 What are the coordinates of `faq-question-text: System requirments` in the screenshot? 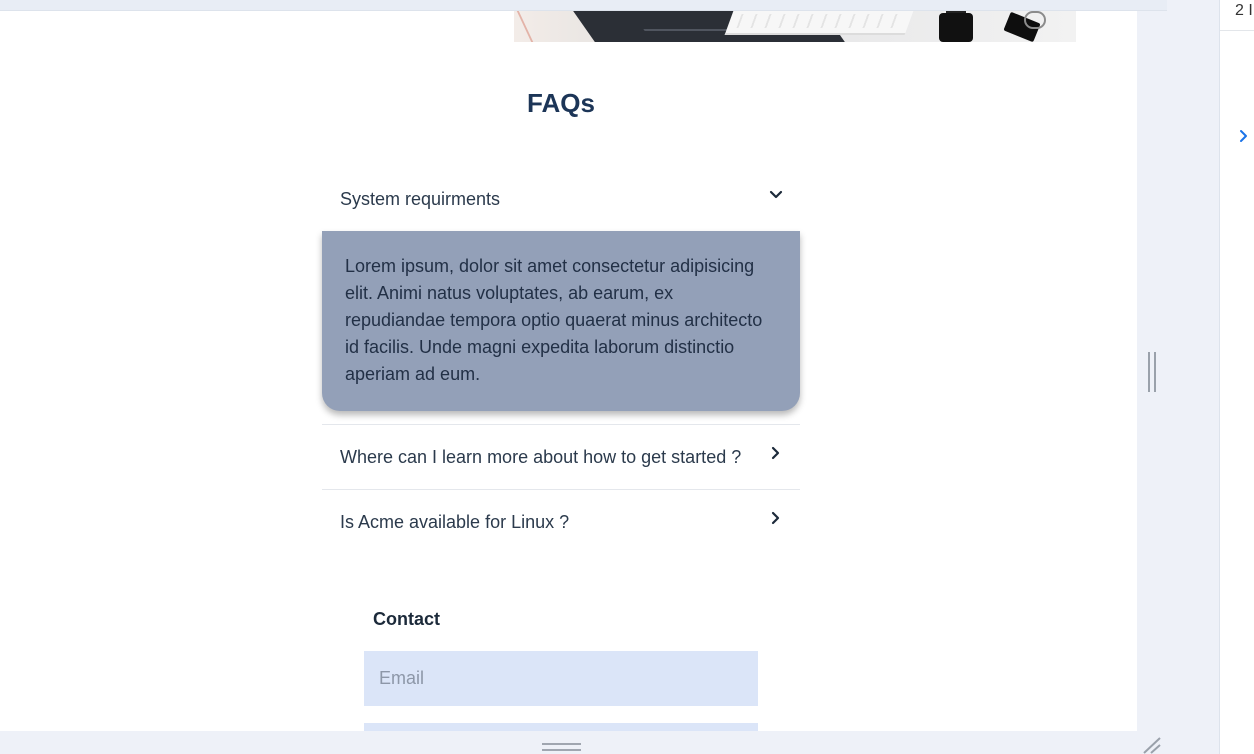 It's located at (420, 199).